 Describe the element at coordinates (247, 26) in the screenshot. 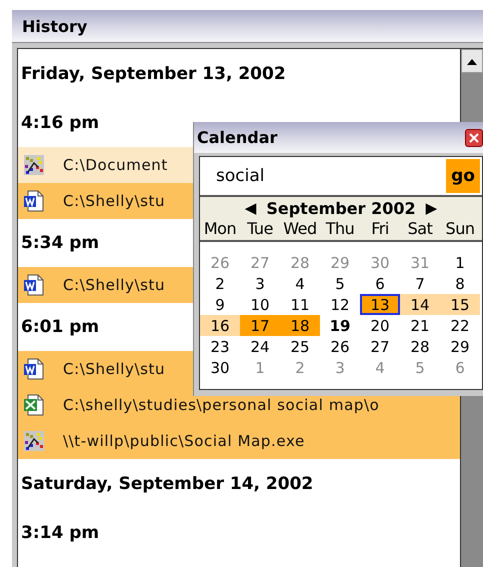

I see `window-title: History` at that location.